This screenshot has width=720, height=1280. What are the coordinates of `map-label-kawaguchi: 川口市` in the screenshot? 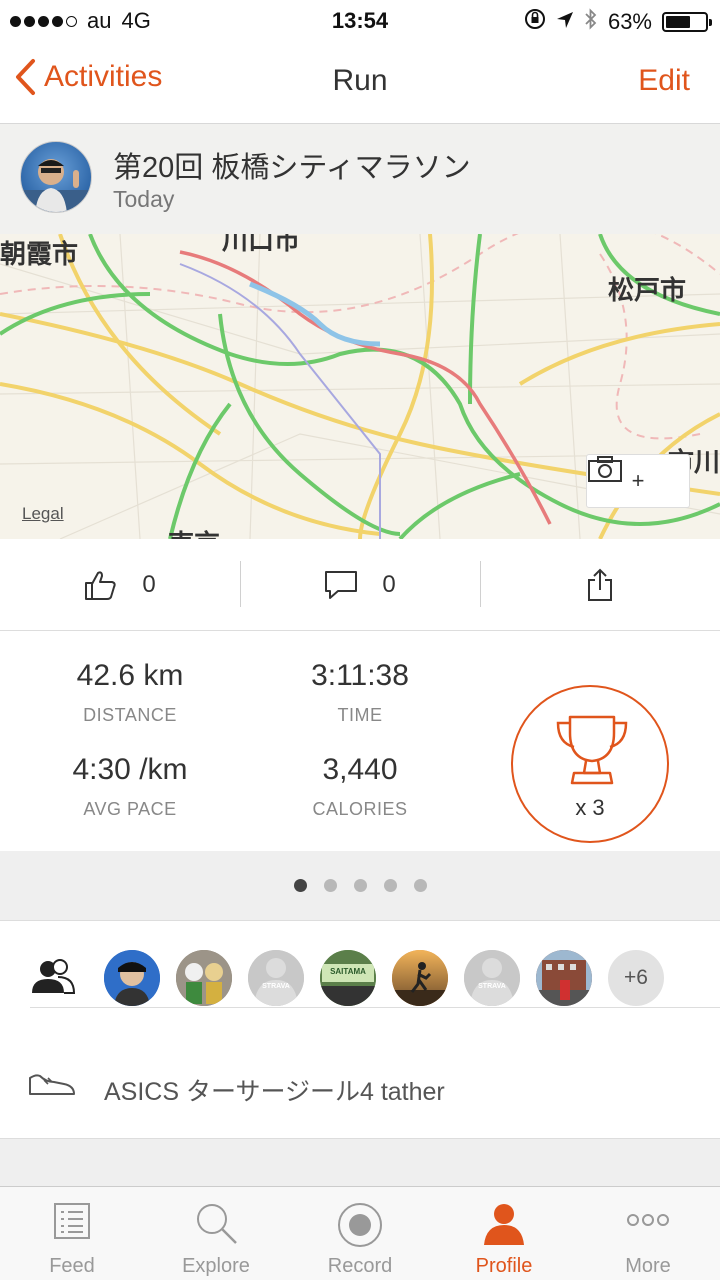 It's located at (261, 244).